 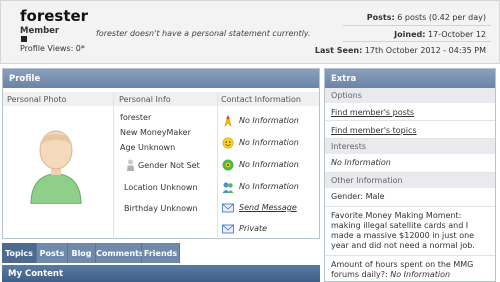 I want to click on member-rank-pip-icon, so click(x=24, y=39).